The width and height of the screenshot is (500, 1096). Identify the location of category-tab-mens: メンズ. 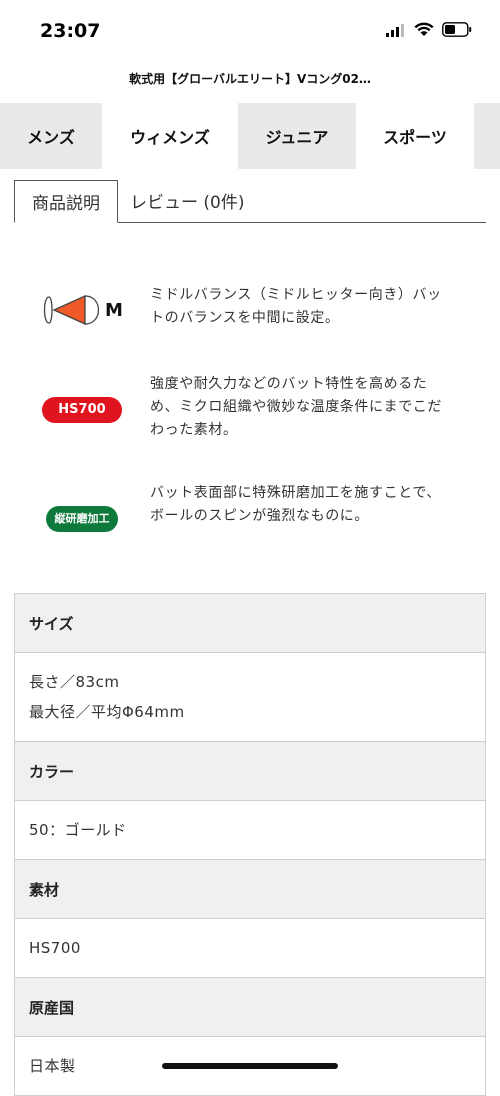
(51, 136).